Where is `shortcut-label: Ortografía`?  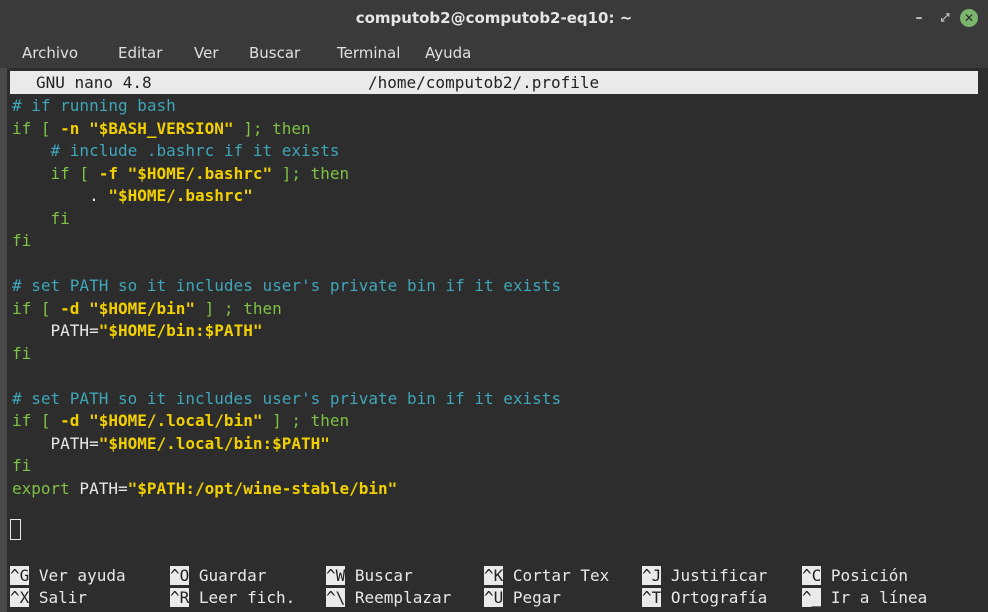 shortcut-label: Ortografía is located at coordinates (714, 597).